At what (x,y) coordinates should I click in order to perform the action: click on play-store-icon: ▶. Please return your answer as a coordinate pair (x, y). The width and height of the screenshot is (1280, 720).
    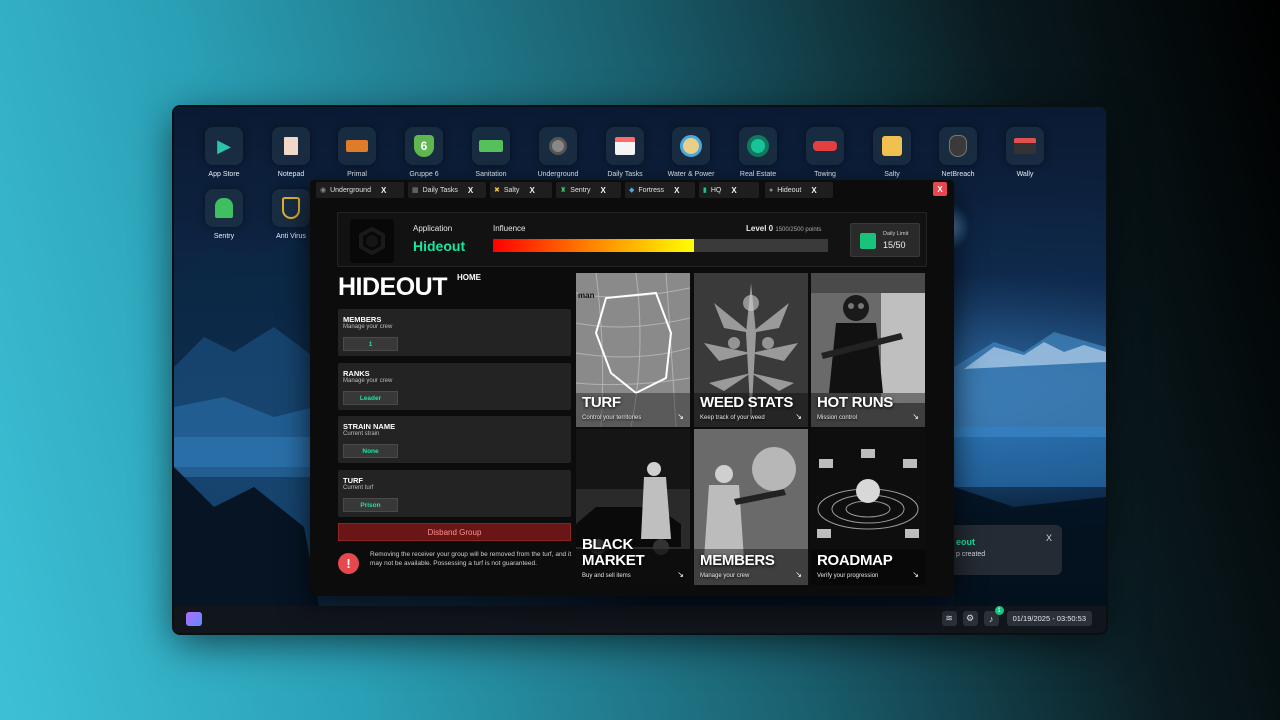
    Looking at the image, I should click on (224, 146).